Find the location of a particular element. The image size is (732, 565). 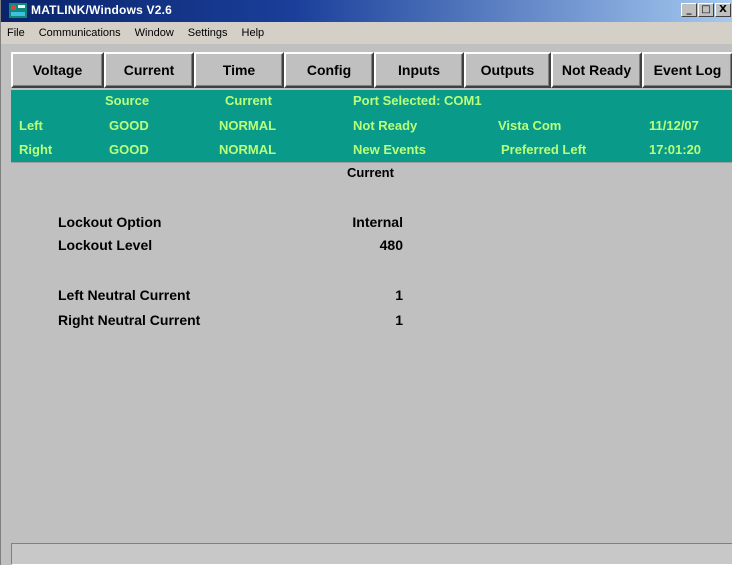

port-selected: Port Selected: COM1 is located at coordinates (417, 100).